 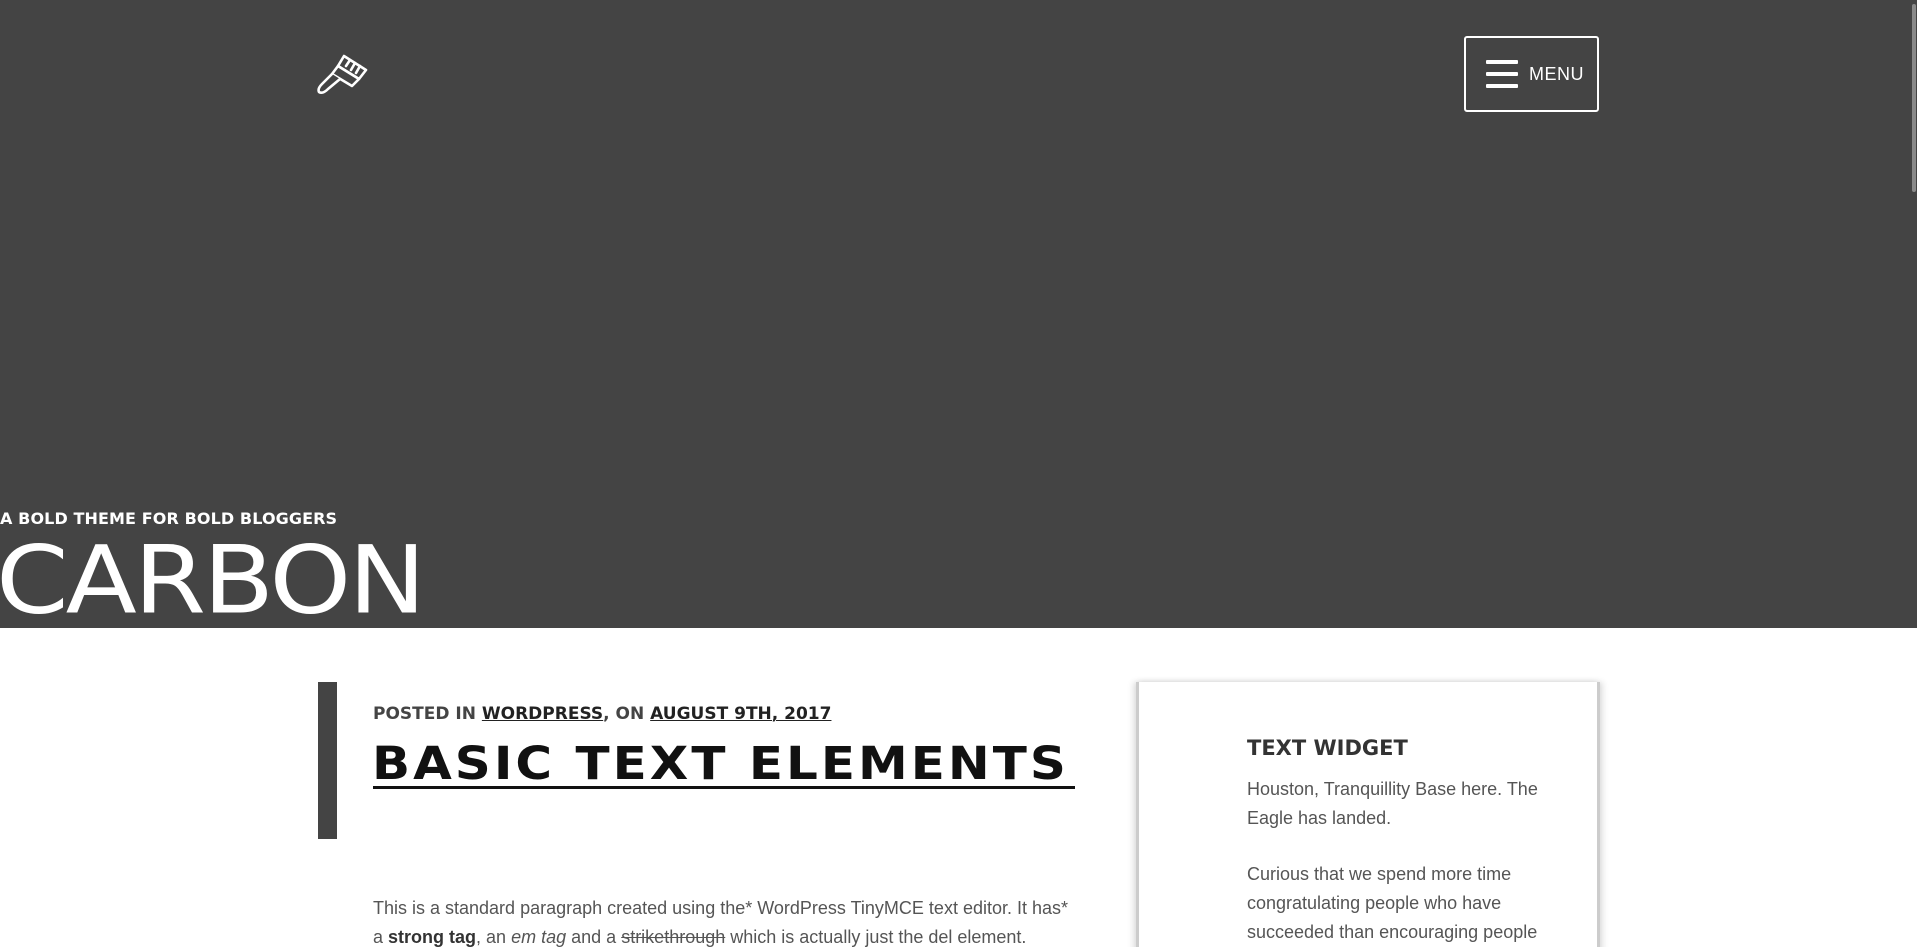 I want to click on post-meta-separator: , ON, so click(x=624, y=714).